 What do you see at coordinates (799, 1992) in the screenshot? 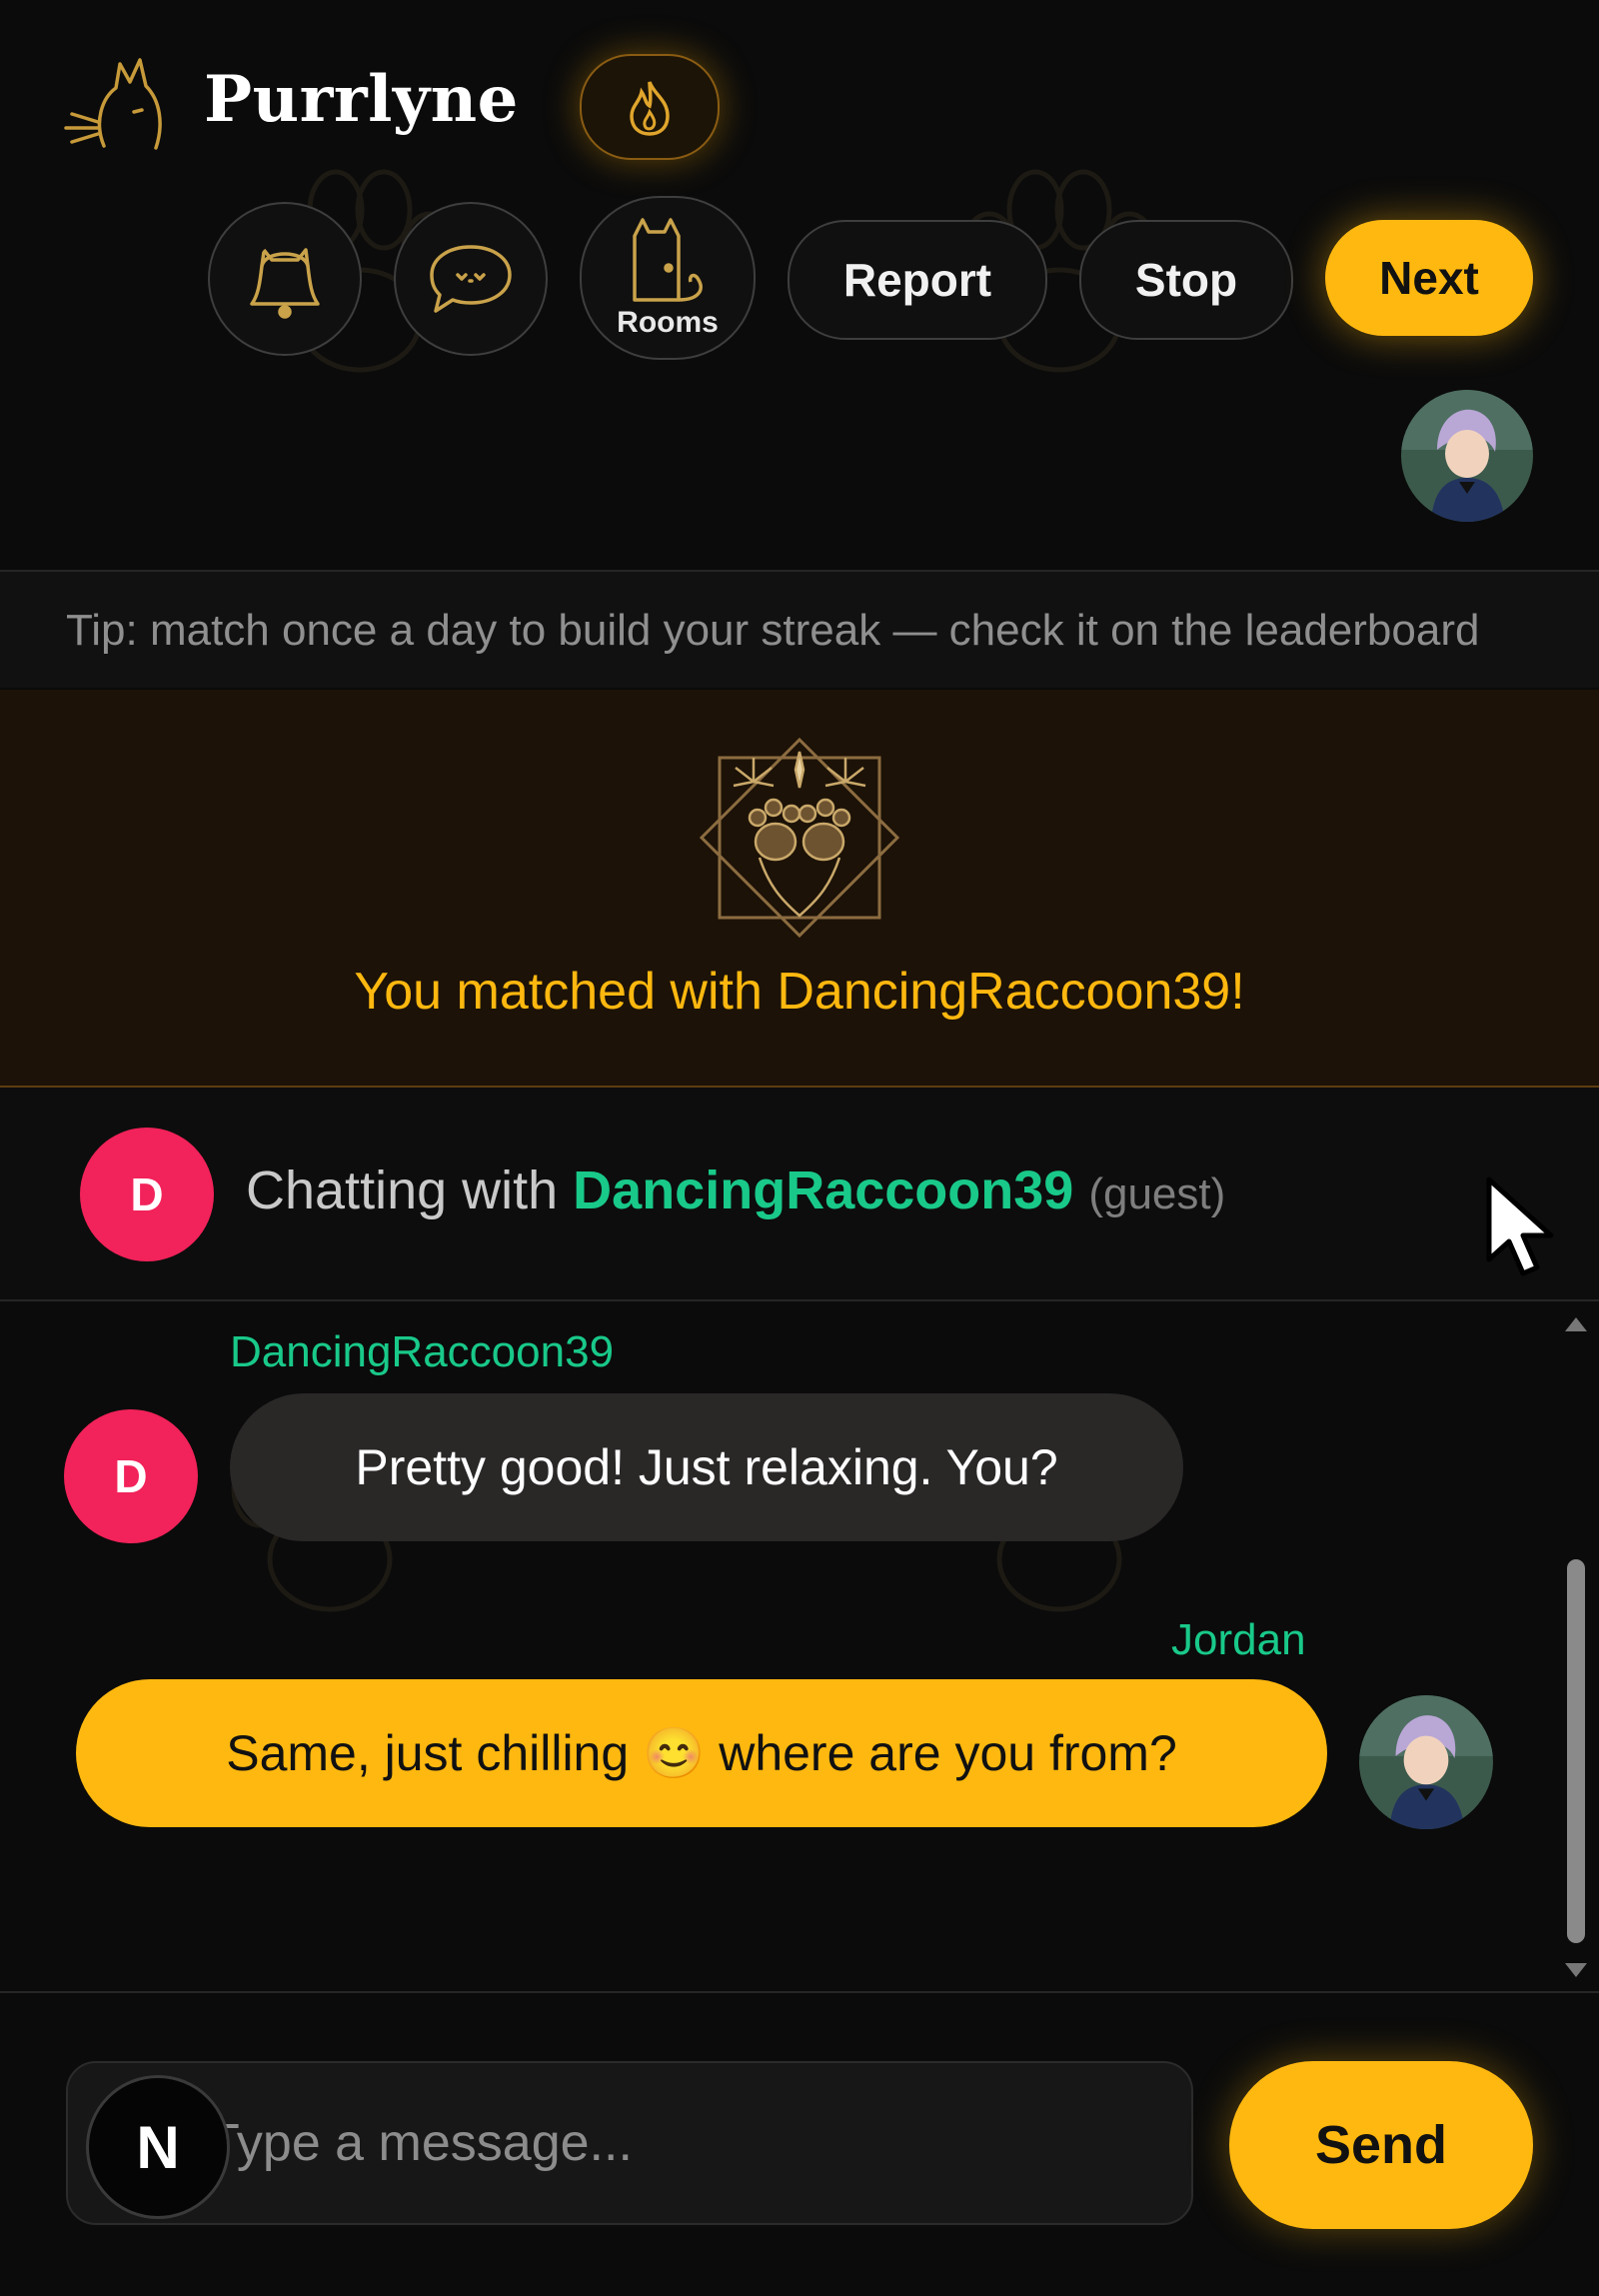
I see `composer-divider` at bounding box center [799, 1992].